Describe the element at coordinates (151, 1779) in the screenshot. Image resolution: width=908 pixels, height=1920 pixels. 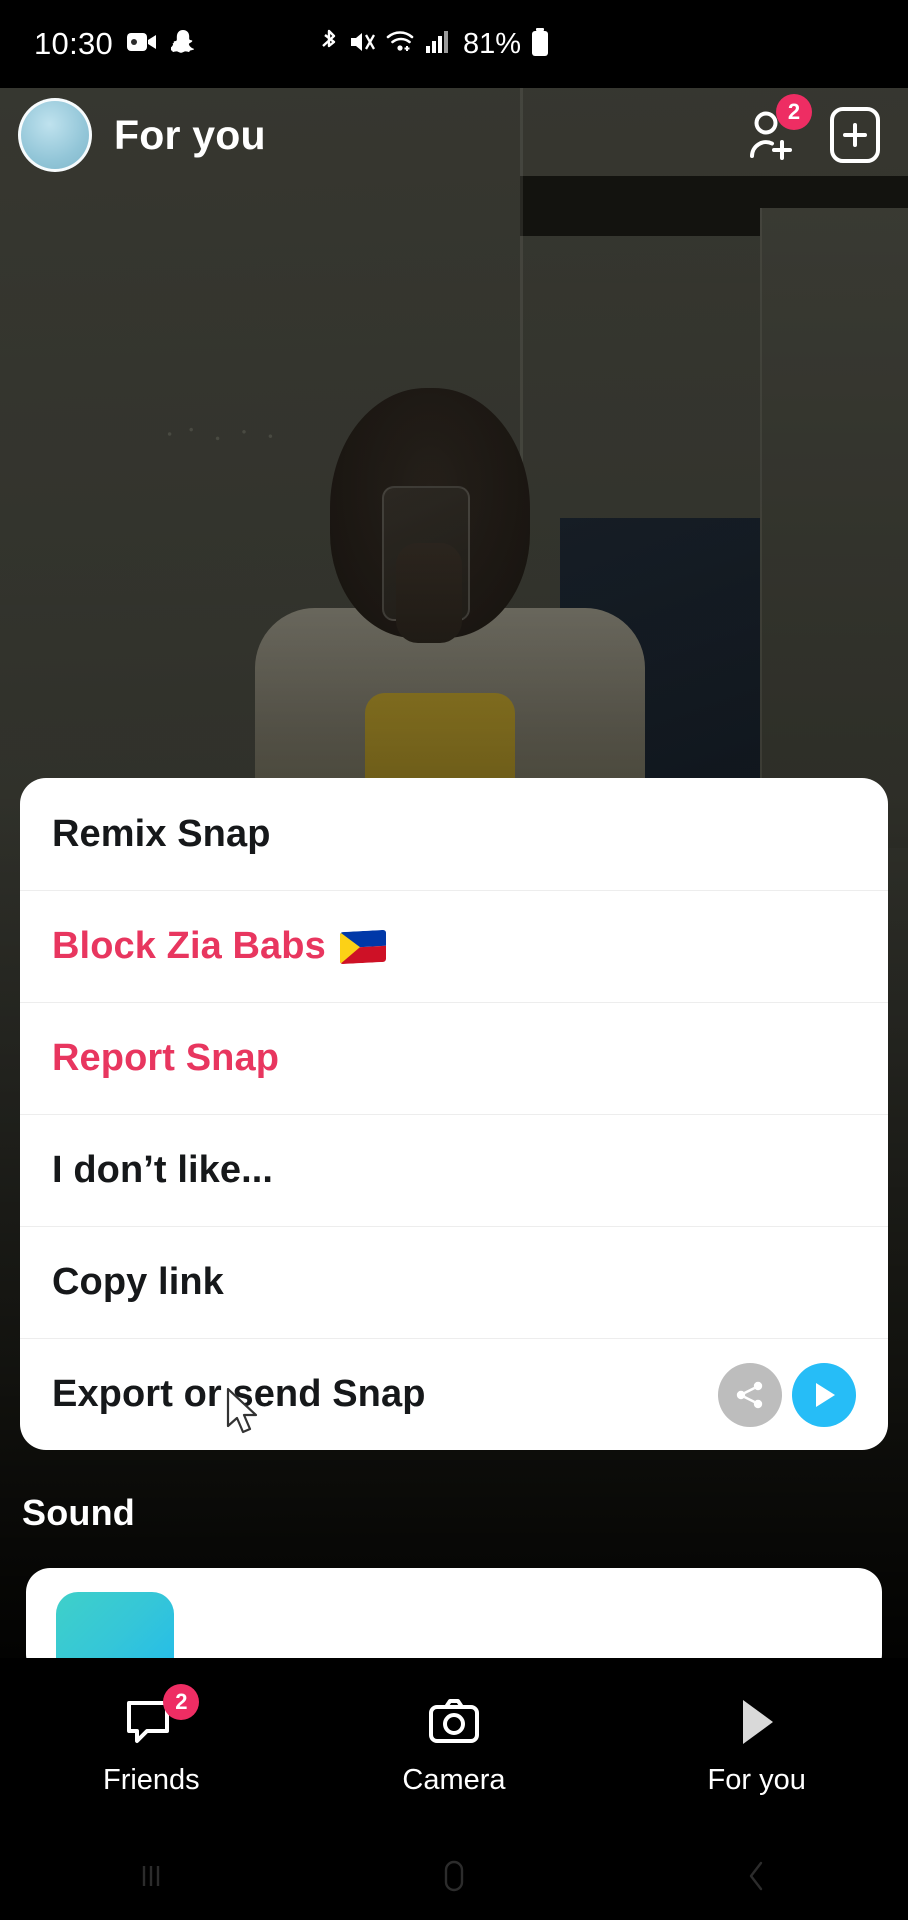
I see `nav-label-friends: Friends` at that location.